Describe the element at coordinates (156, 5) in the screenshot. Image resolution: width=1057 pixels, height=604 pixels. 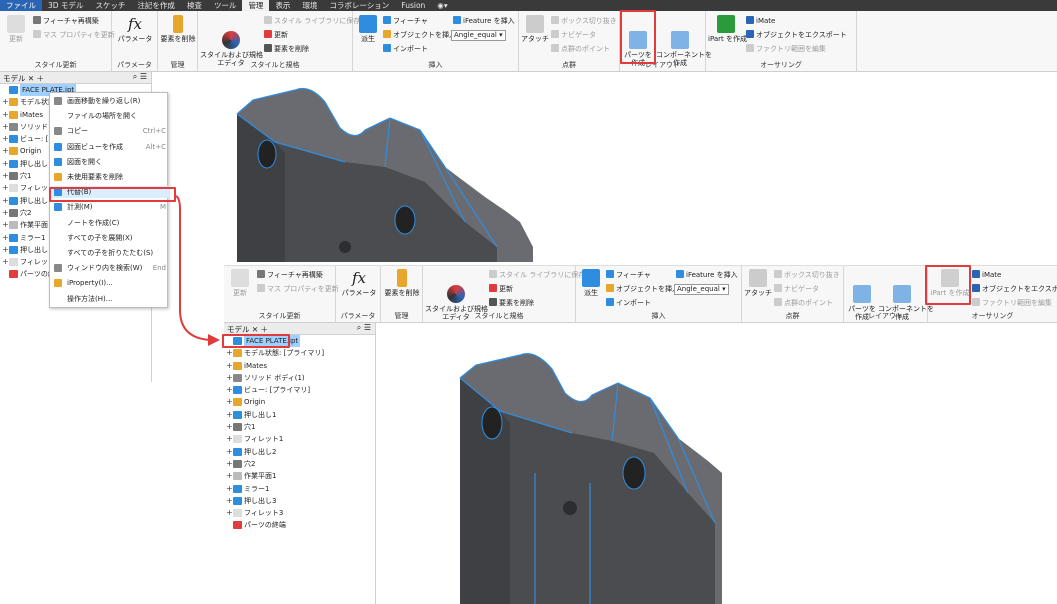
I see `tab-annotate: 注記を作成` at that location.